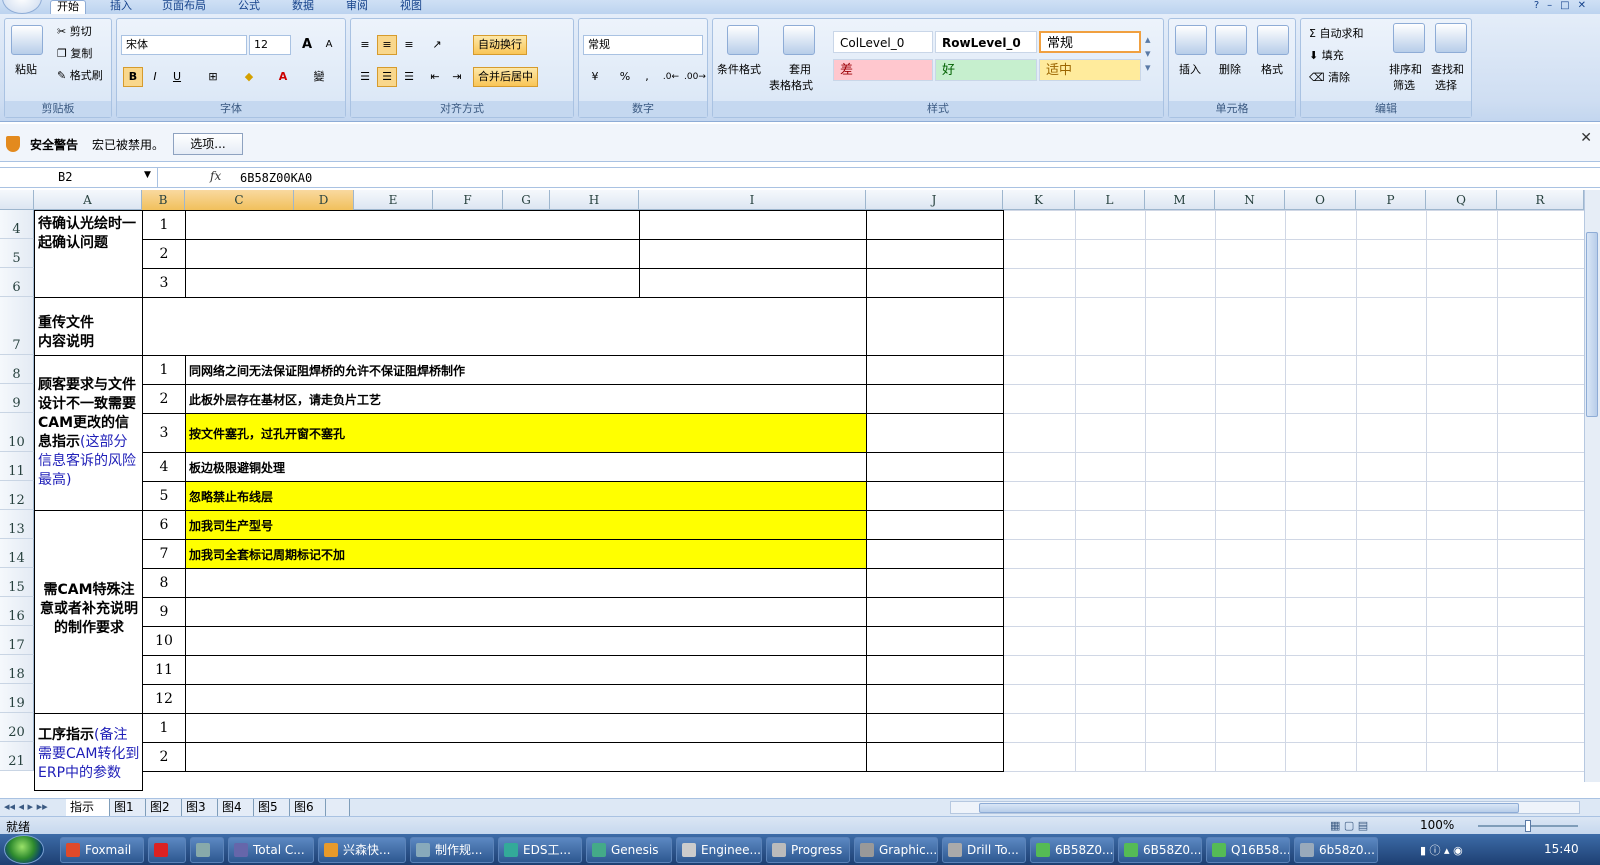 This screenshot has height=865, width=1600. Describe the element at coordinates (647, 77) in the screenshot. I see `comma-button: ,` at that location.